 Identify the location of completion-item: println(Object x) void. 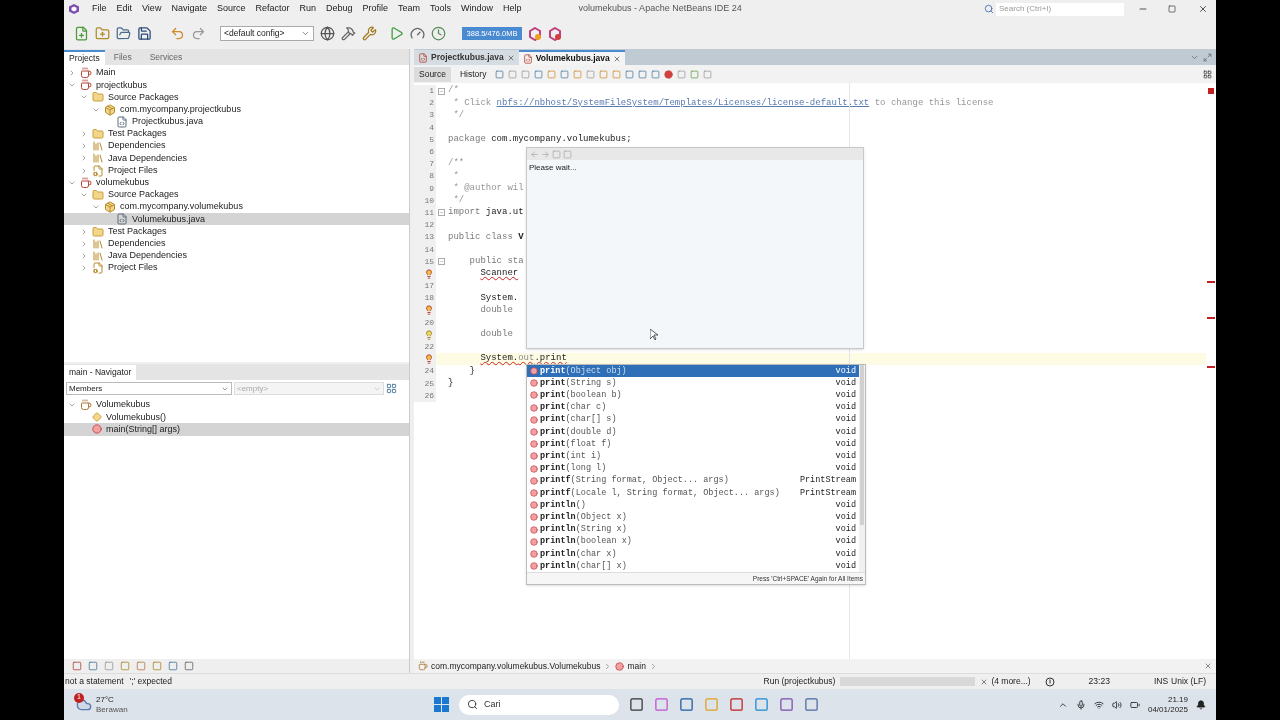
(693, 517).